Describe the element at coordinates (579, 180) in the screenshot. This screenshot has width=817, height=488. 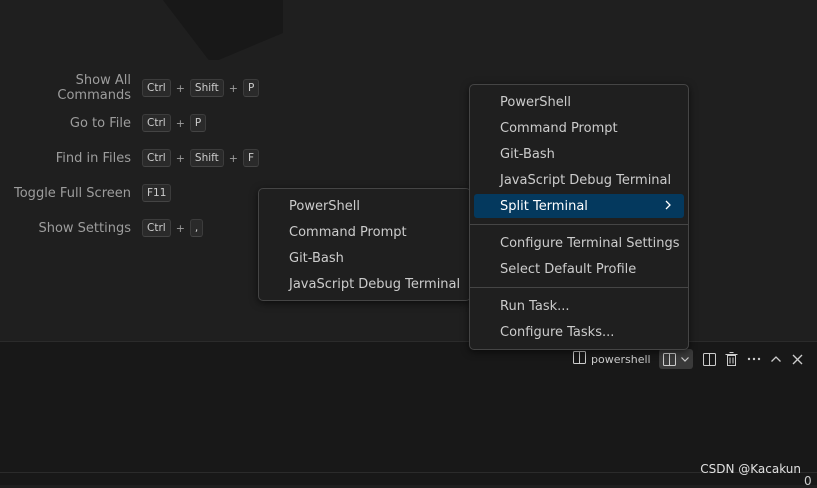
I see `menu-item-javascript-debug-terminal: JavaScript Debug Terminal` at that location.